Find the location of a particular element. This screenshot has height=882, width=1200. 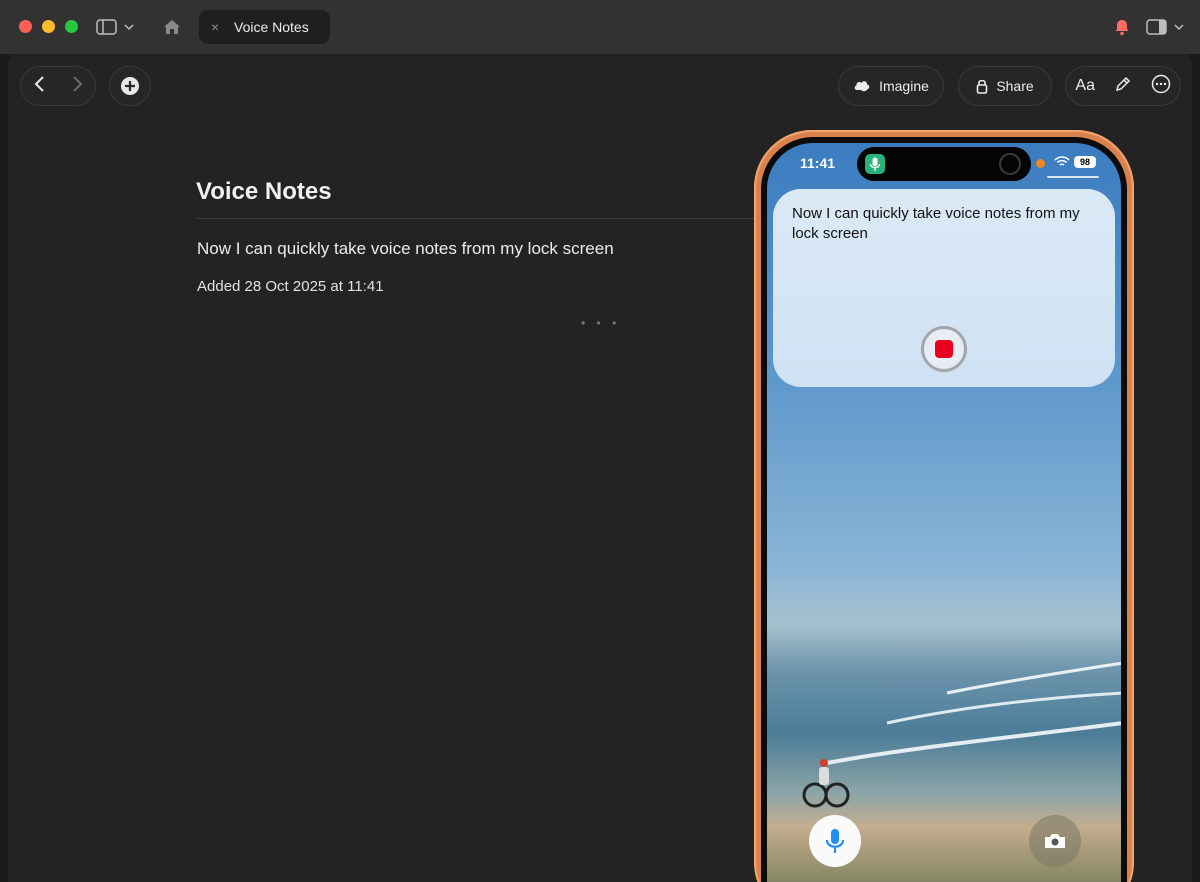

close-window-button is located at coordinates (25, 26).